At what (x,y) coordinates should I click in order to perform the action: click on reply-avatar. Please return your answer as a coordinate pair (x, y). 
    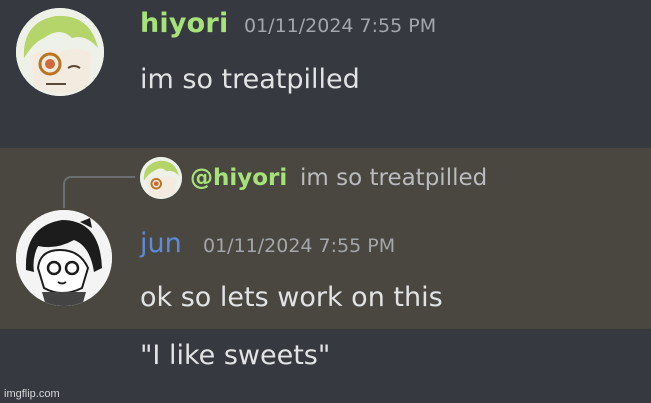
    Looking at the image, I should click on (161, 178).